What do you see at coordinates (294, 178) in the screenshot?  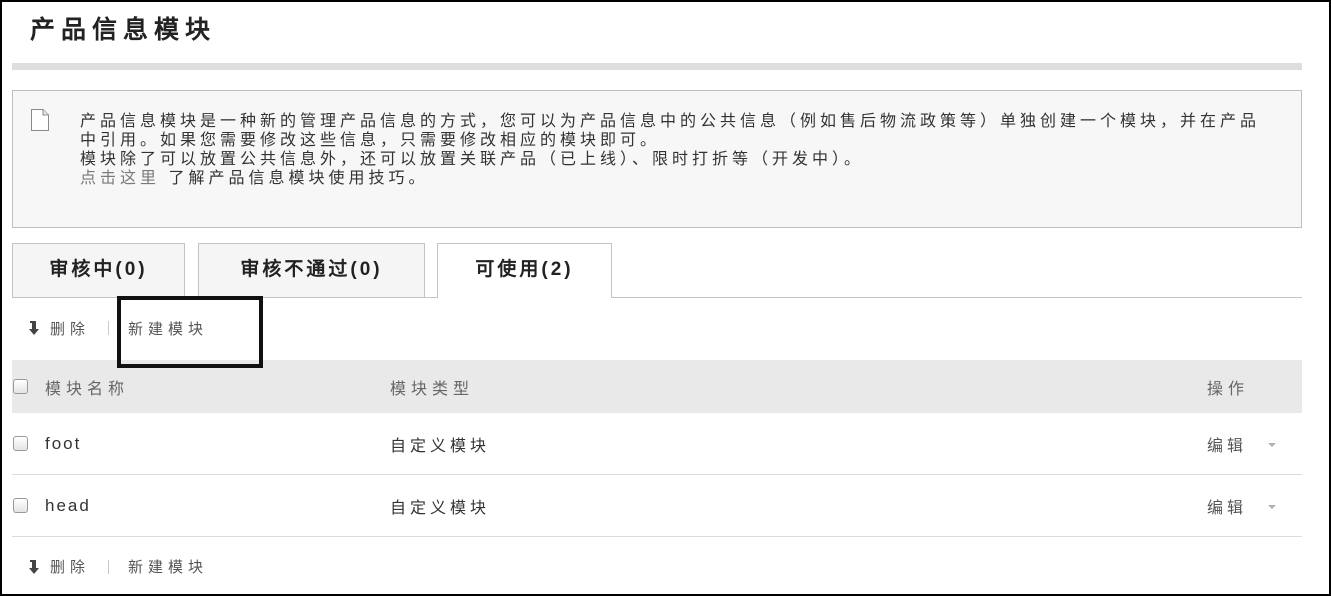 I see `info-tip-text: 了解产品信息模块使用技巧。` at bounding box center [294, 178].